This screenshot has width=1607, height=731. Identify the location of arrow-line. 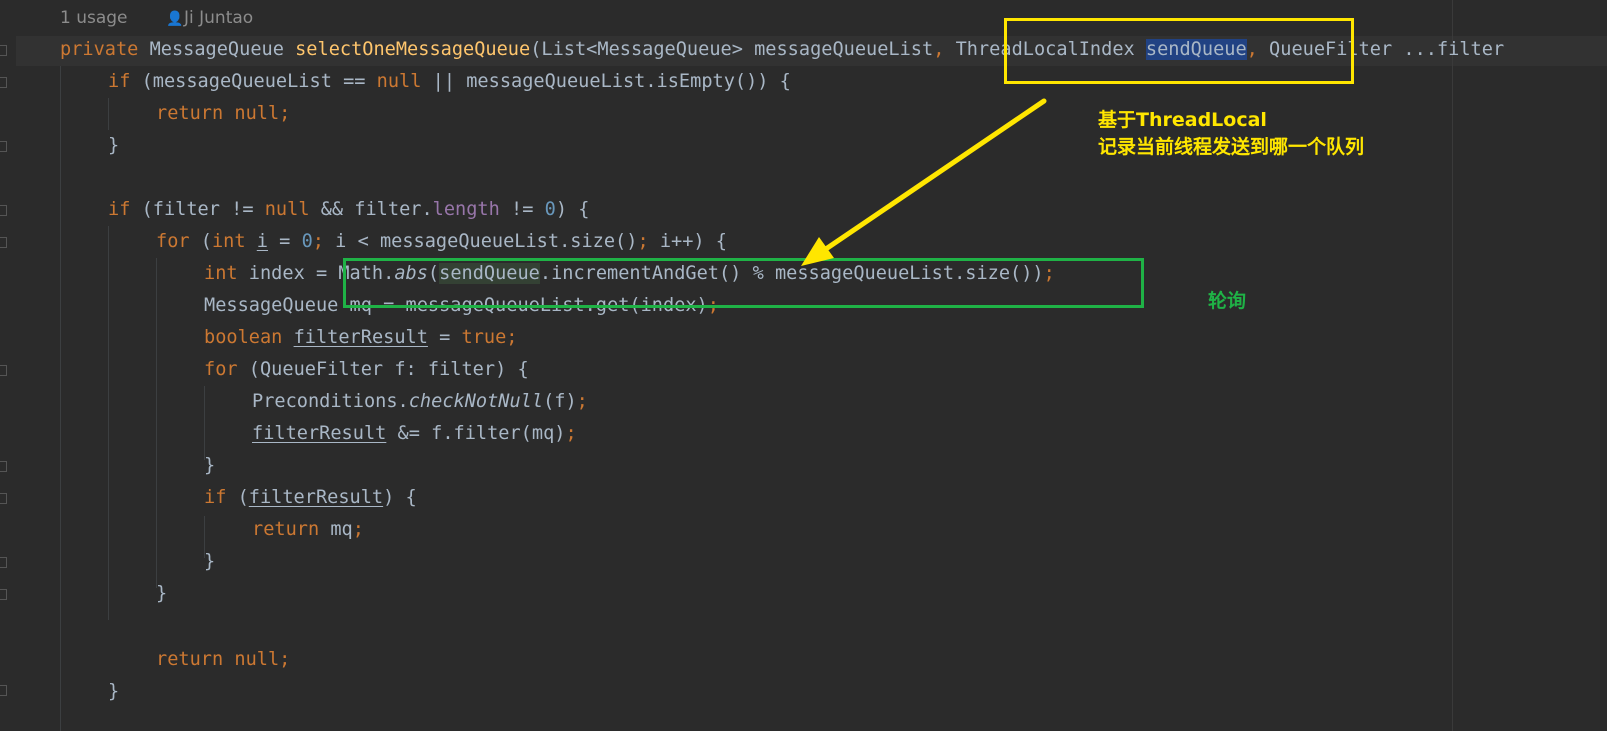
(932, 177).